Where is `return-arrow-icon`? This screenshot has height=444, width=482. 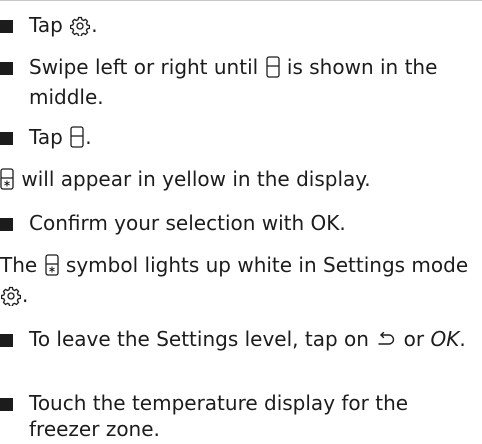 return-arrow-icon is located at coordinates (386, 343).